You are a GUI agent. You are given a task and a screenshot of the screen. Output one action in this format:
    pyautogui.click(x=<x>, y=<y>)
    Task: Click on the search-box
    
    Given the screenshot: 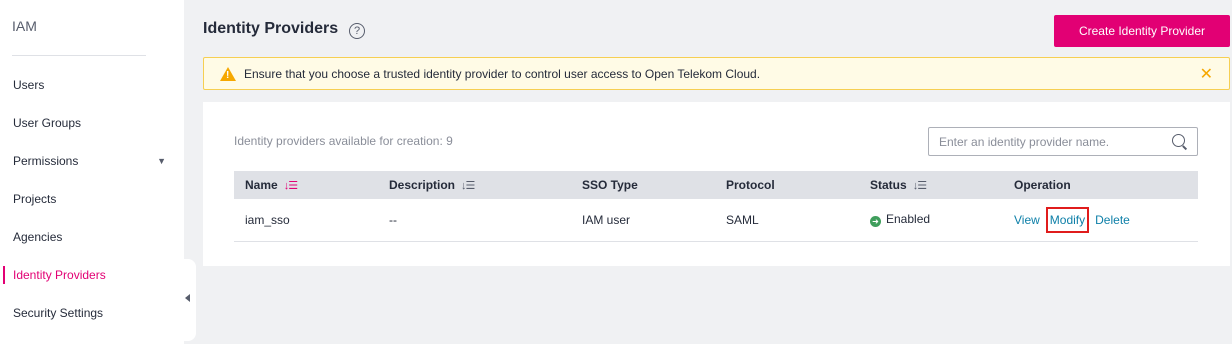 What is the action you would take?
    pyautogui.click(x=1063, y=141)
    